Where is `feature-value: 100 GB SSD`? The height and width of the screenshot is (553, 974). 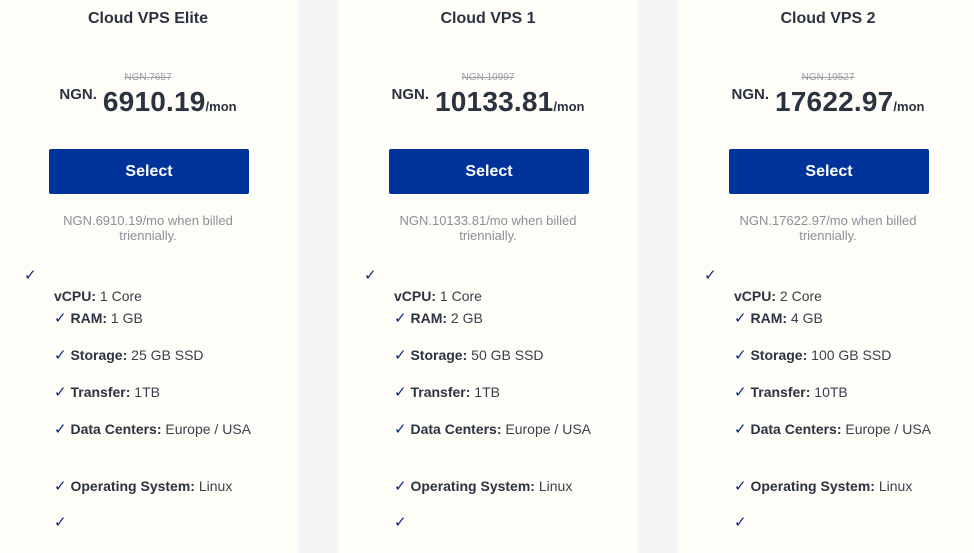
feature-value: 100 GB SSD is located at coordinates (851, 355).